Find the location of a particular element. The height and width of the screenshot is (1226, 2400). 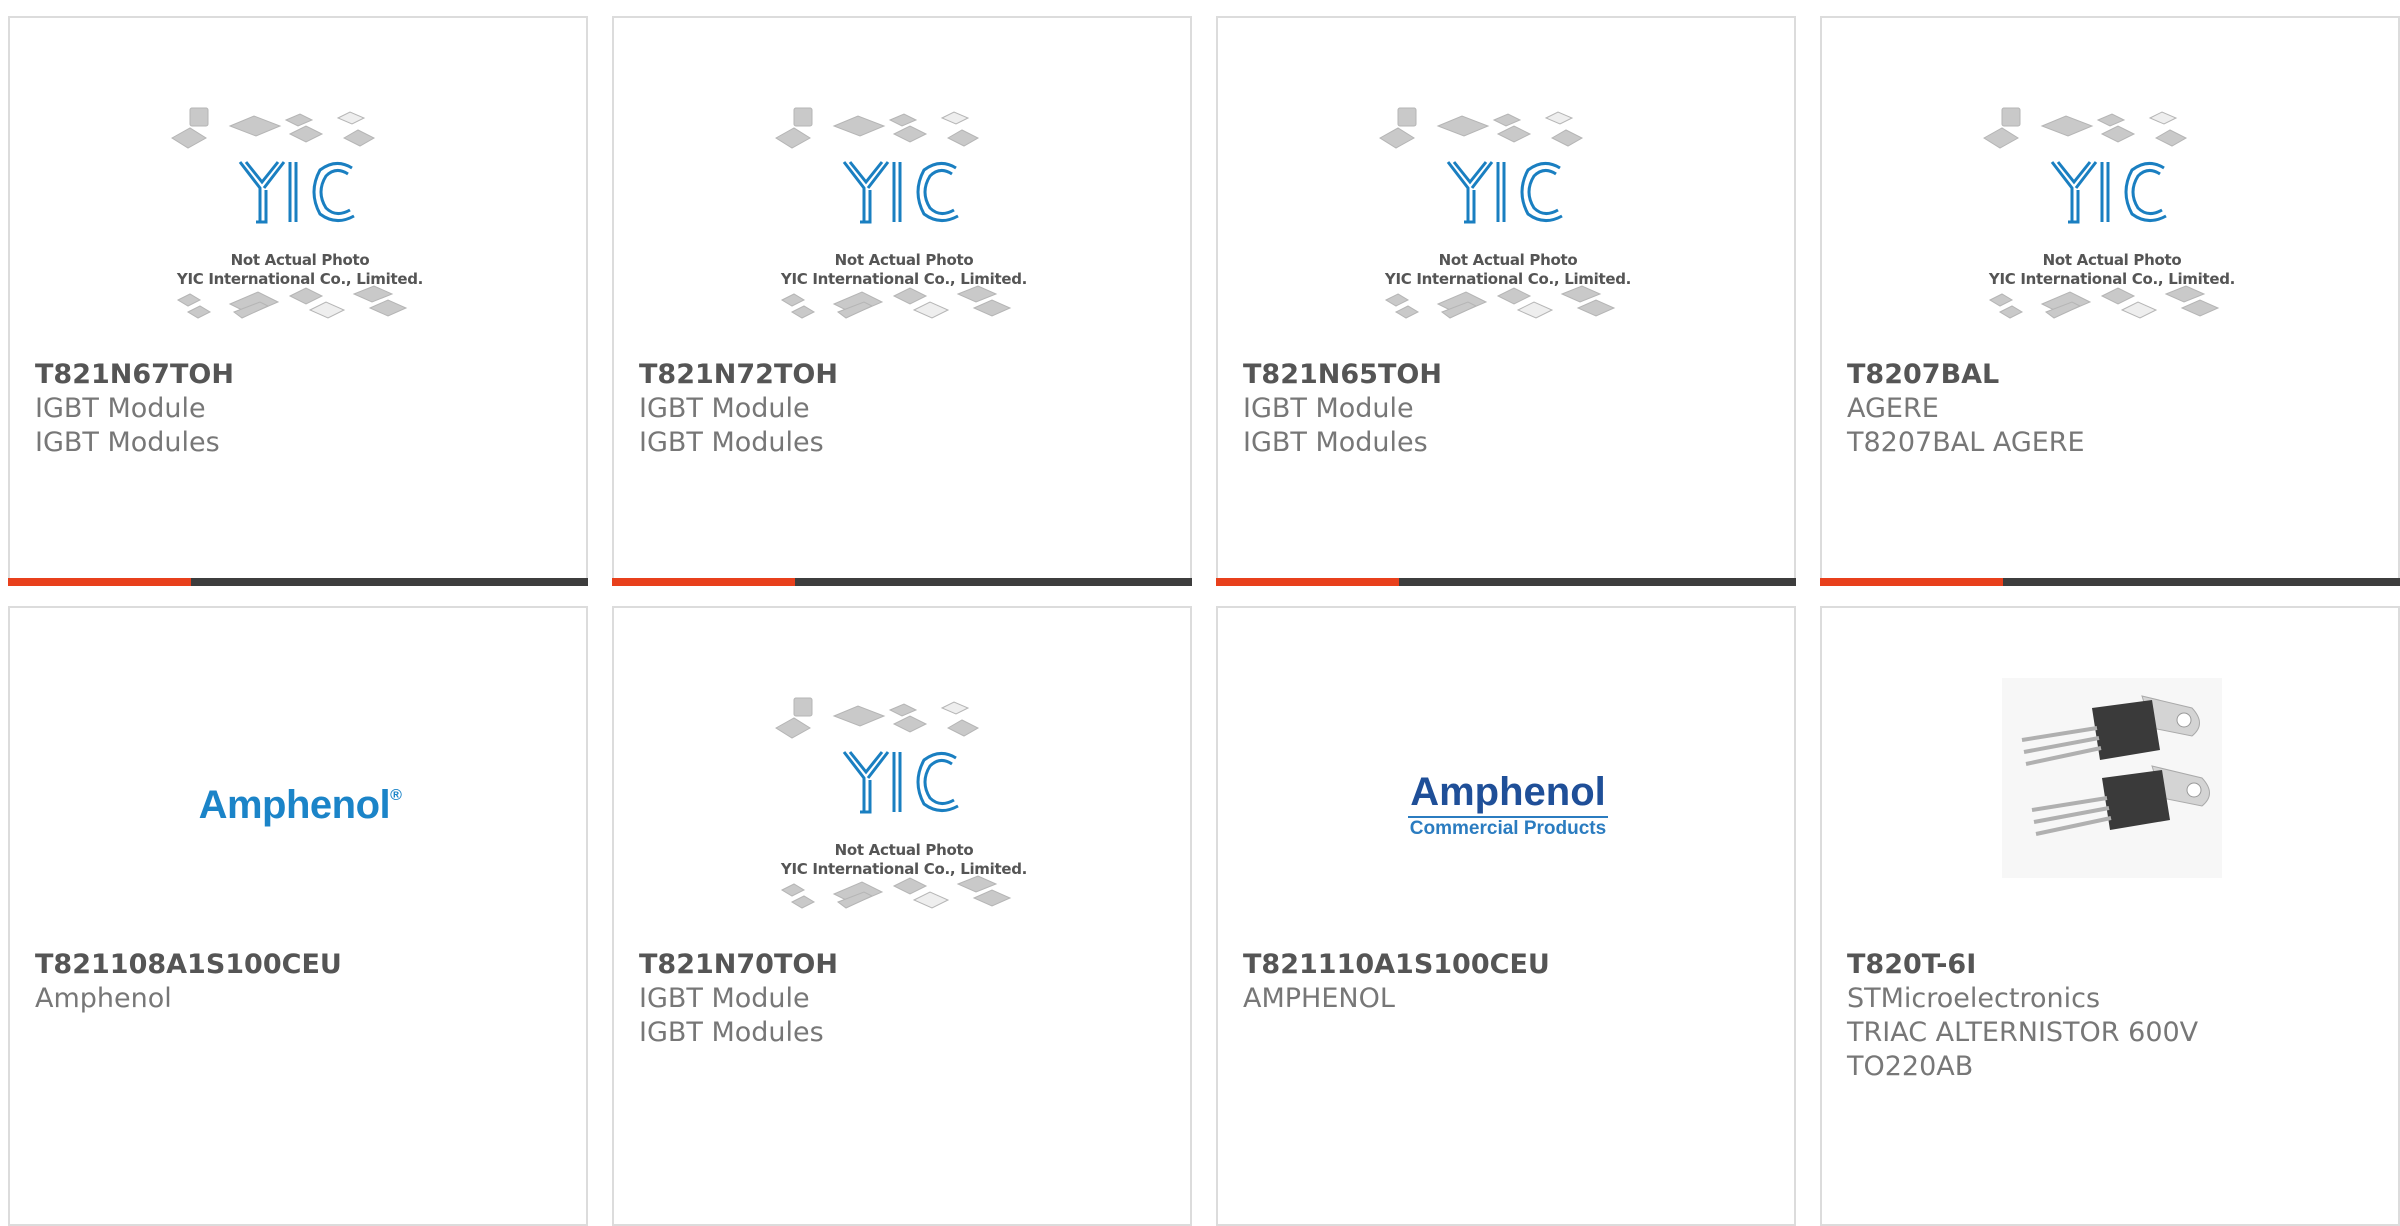

product-info: T821N65TOH IGBT Module IGBT Modules is located at coordinates (1508, 409).